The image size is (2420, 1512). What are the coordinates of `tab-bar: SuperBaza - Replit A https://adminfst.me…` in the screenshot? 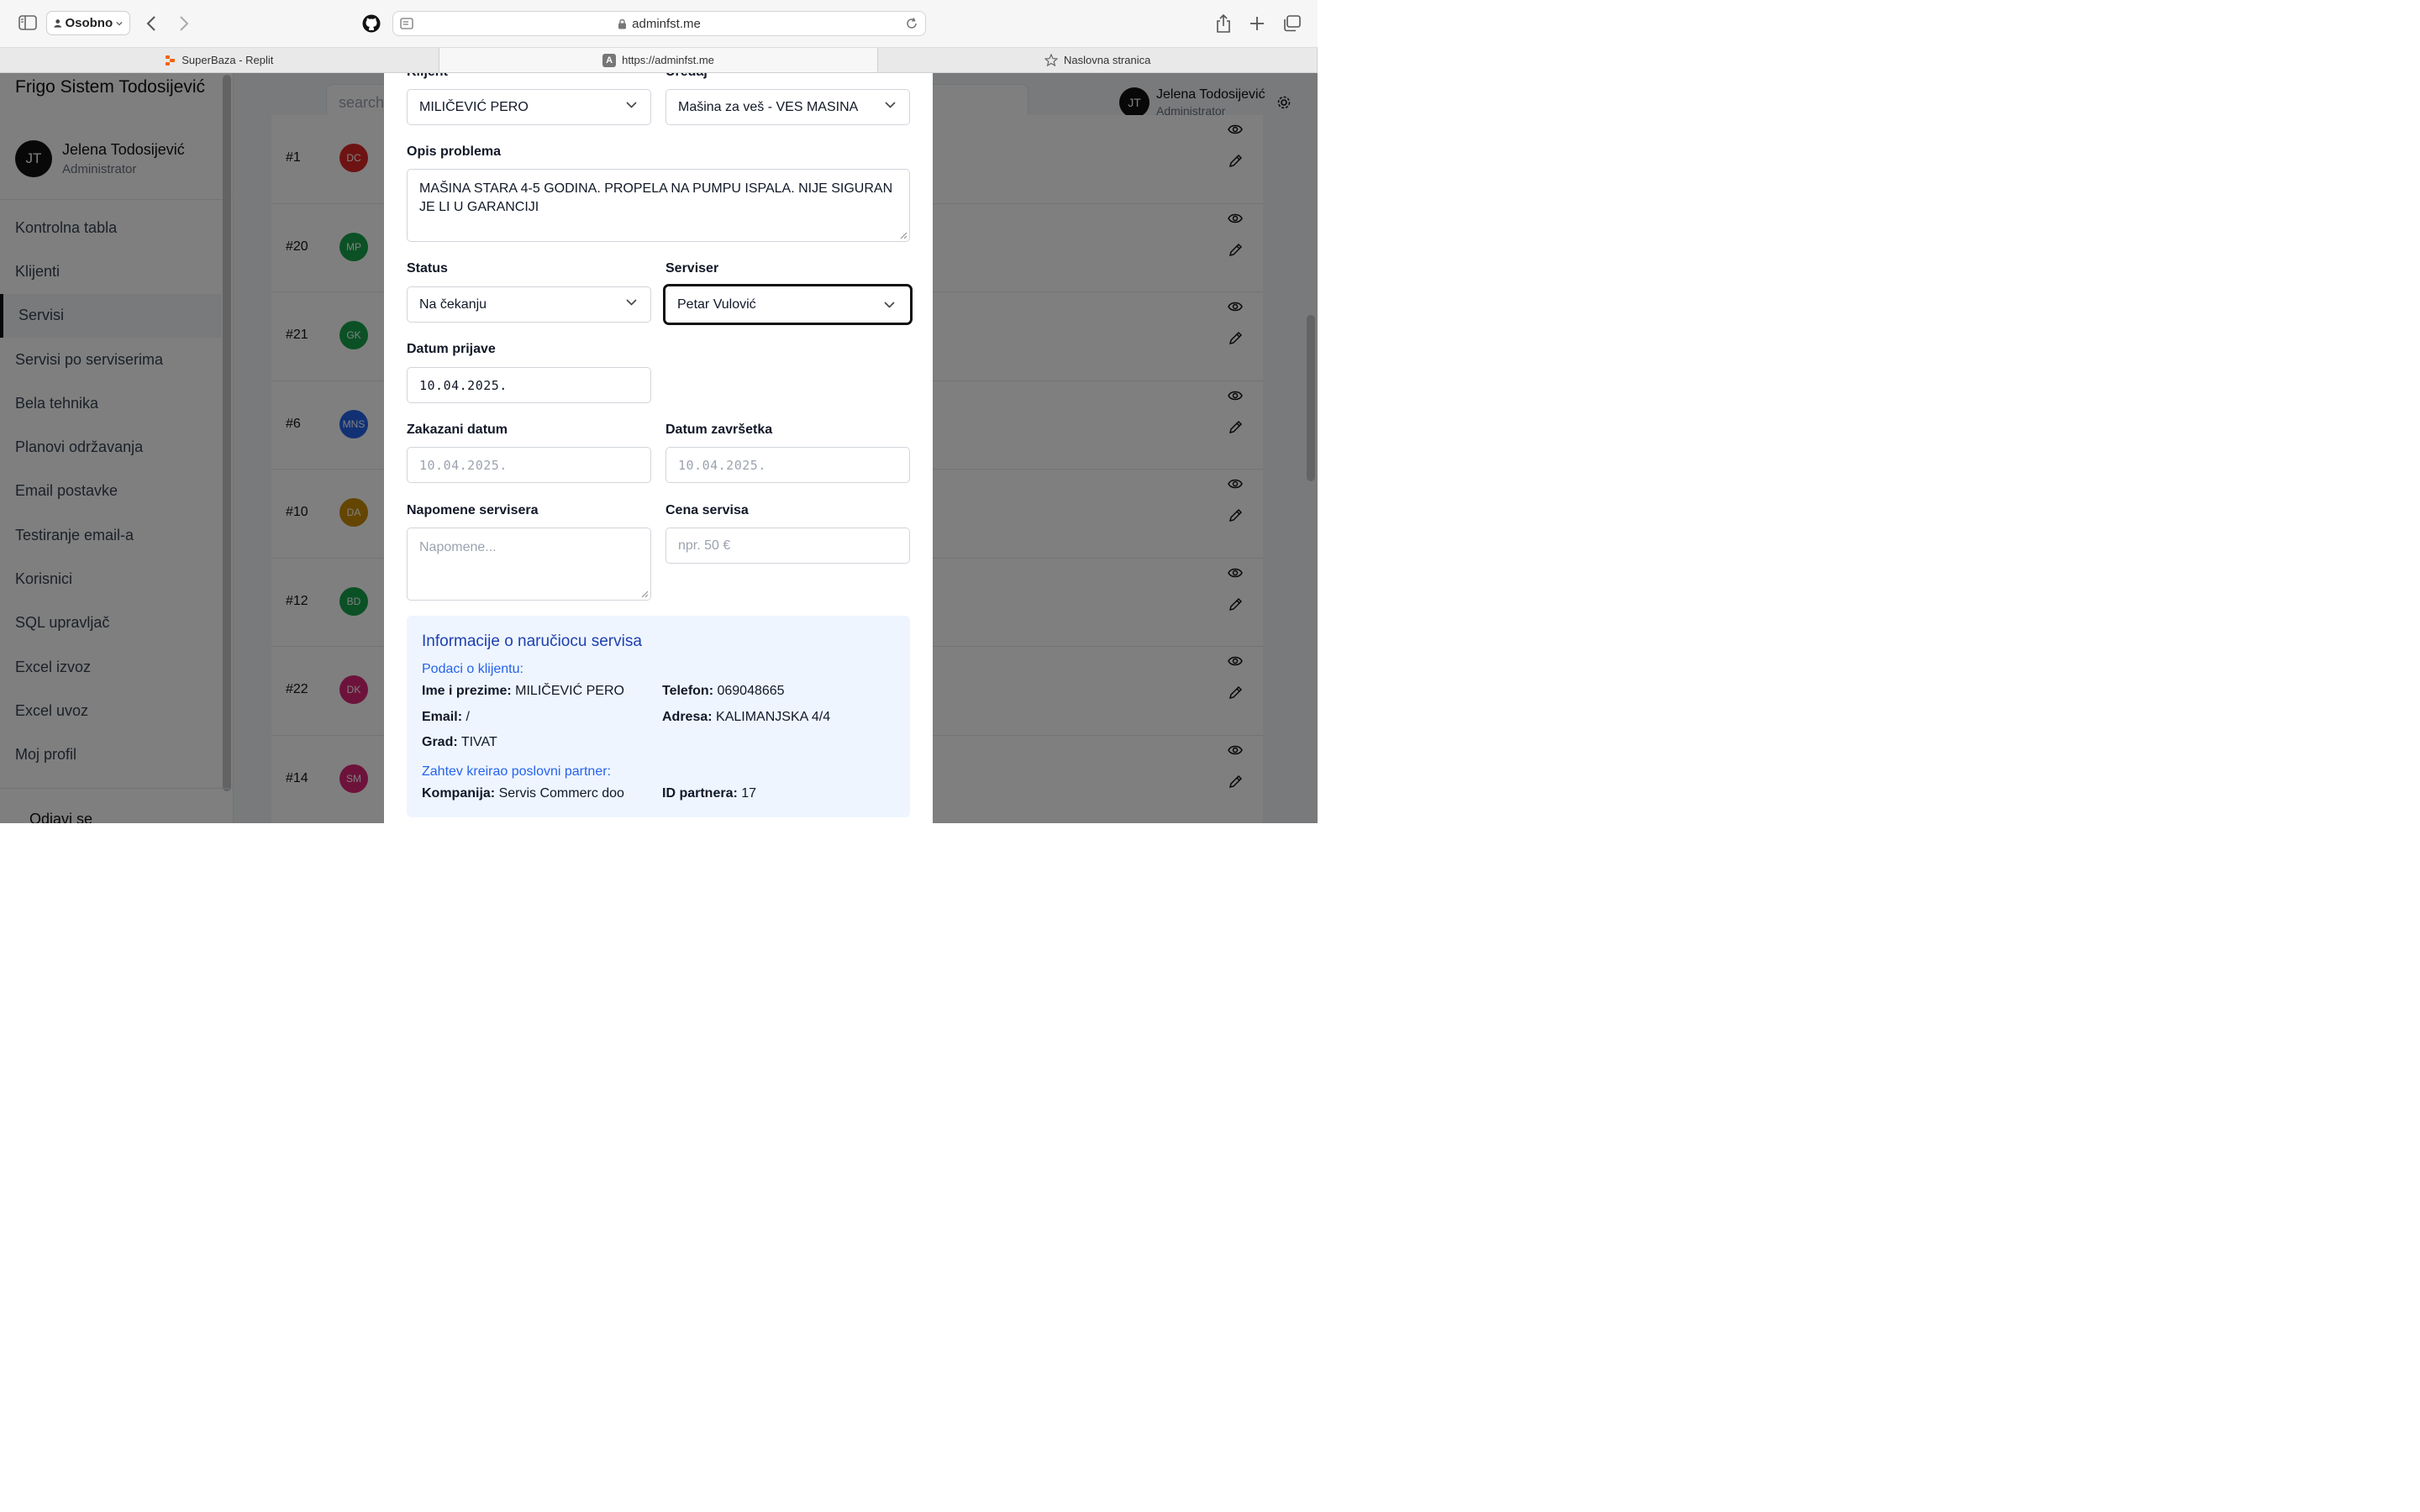 It's located at (659, 60).